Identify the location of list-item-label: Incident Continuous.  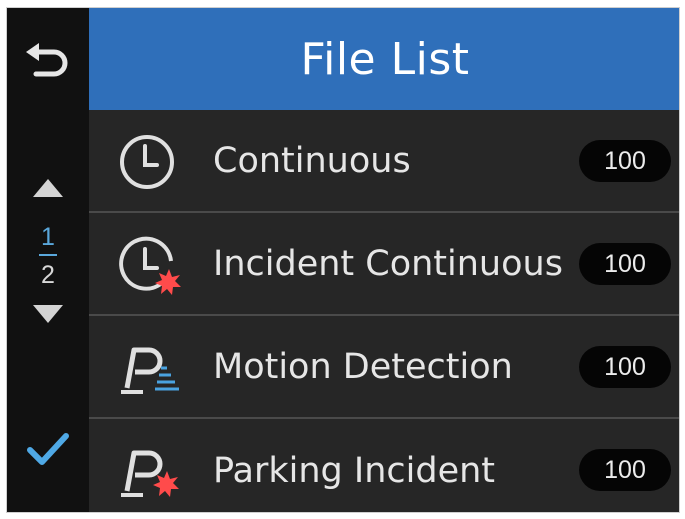
(388, 263).